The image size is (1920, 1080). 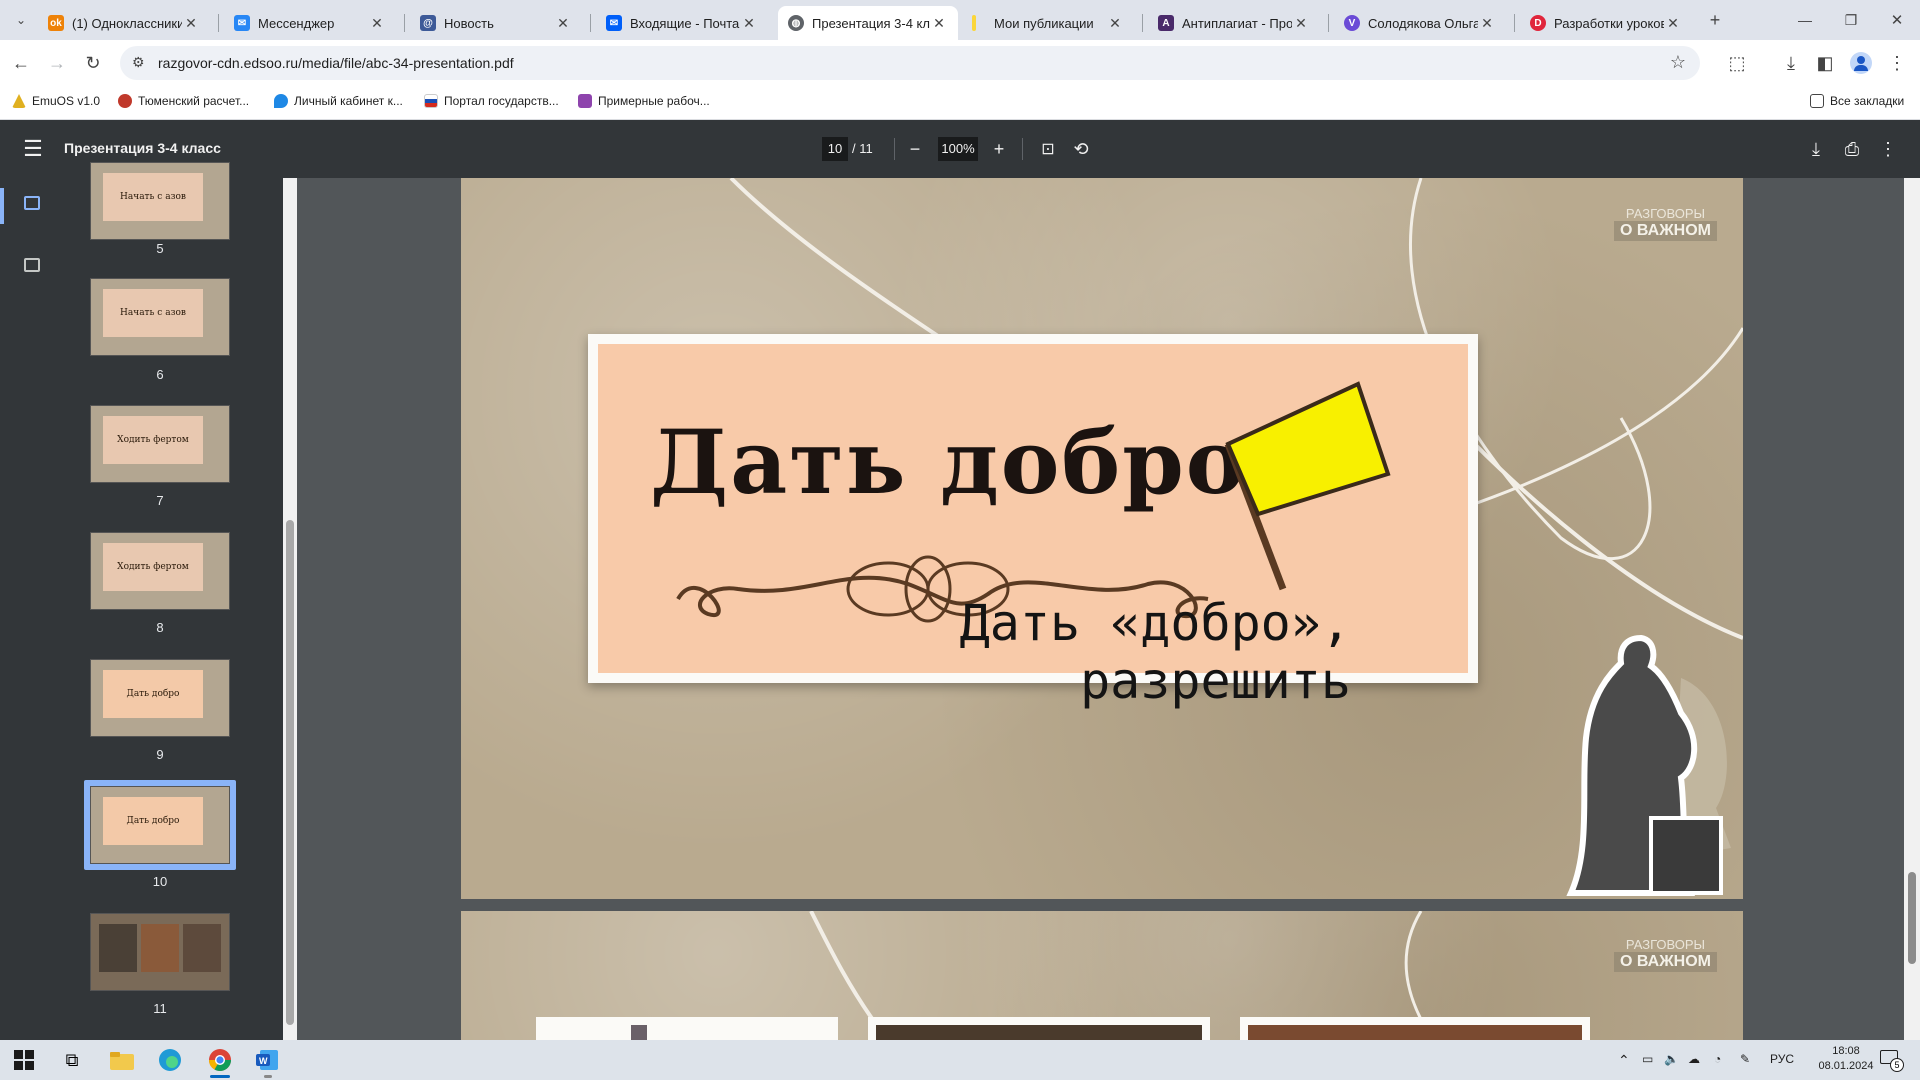 What do you see at coordinates (160, 627) in the screenshot?
I see `thumbnail-number: 8` at bounding box center [160, 627].